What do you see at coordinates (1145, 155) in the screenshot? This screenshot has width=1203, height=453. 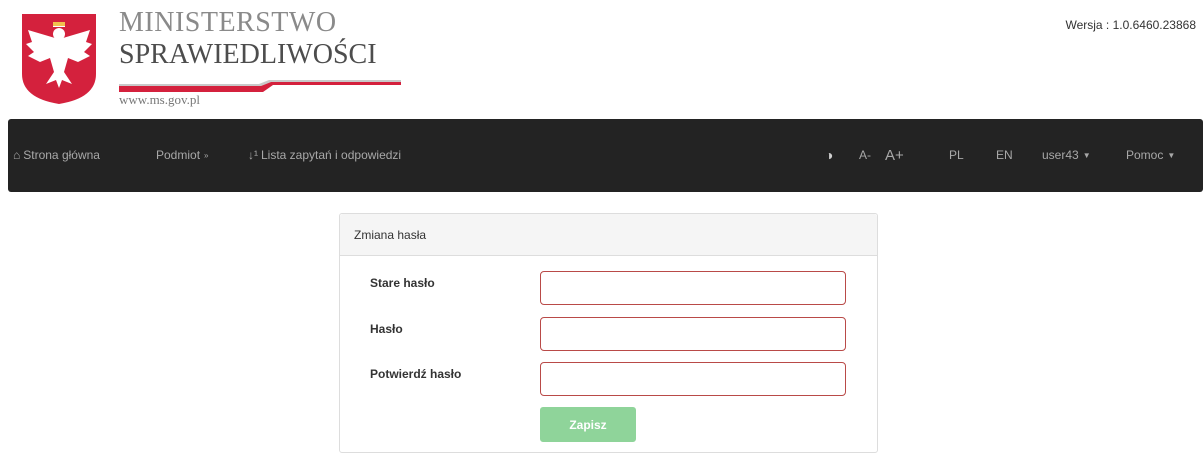 I see `help-label: Pomoc` at bounding box center [1145, 155].